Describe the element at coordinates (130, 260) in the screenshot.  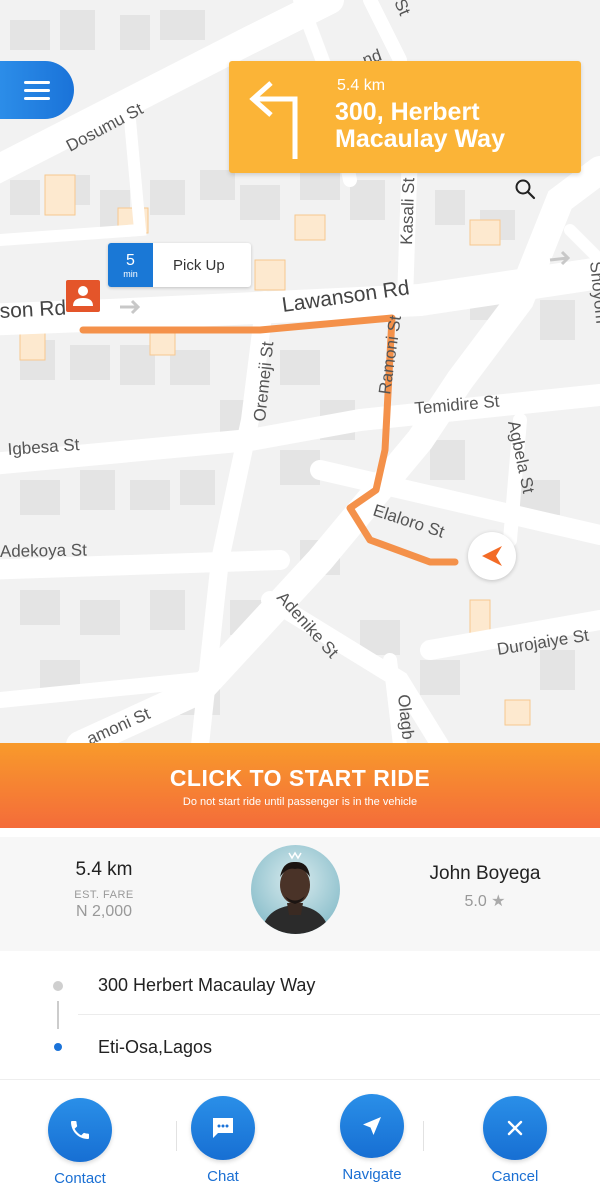
I see `pickup-eta-minutes: 5` at that location.